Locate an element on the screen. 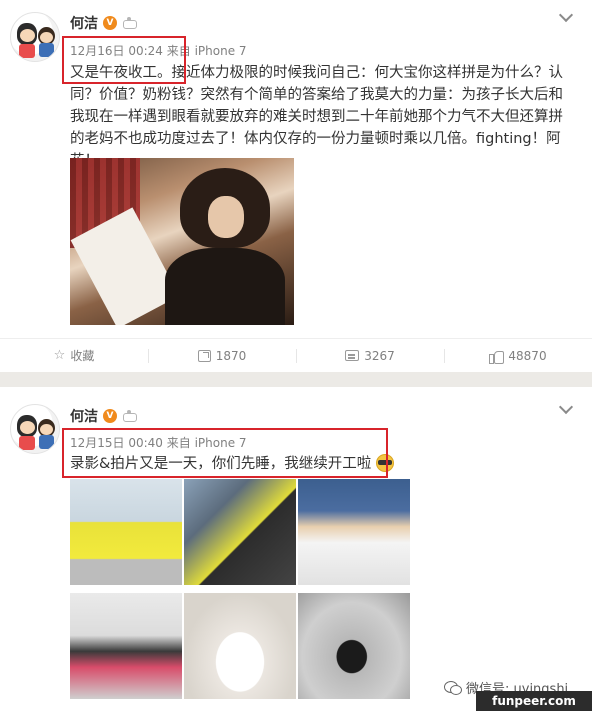  favorite-label: 收藏 is located at coordinates (82, 356).